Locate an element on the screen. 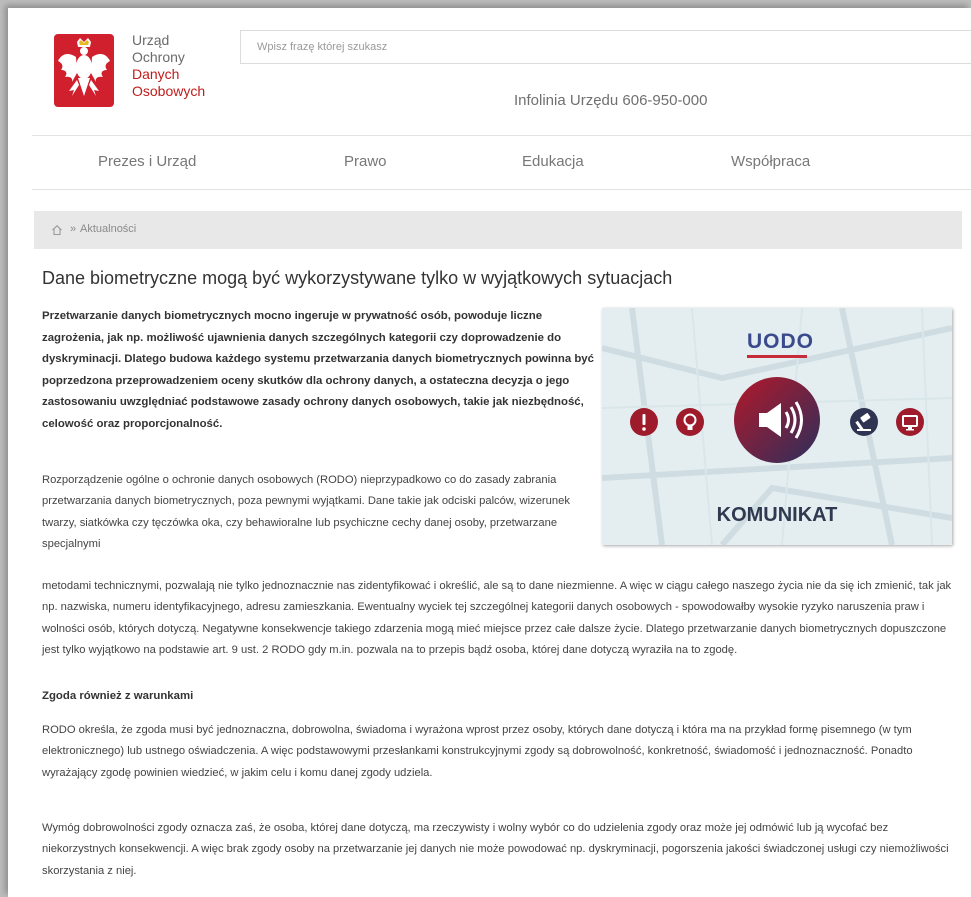 This screenshot has height=897, width=971. search-input is located at coordinates (605, 47).